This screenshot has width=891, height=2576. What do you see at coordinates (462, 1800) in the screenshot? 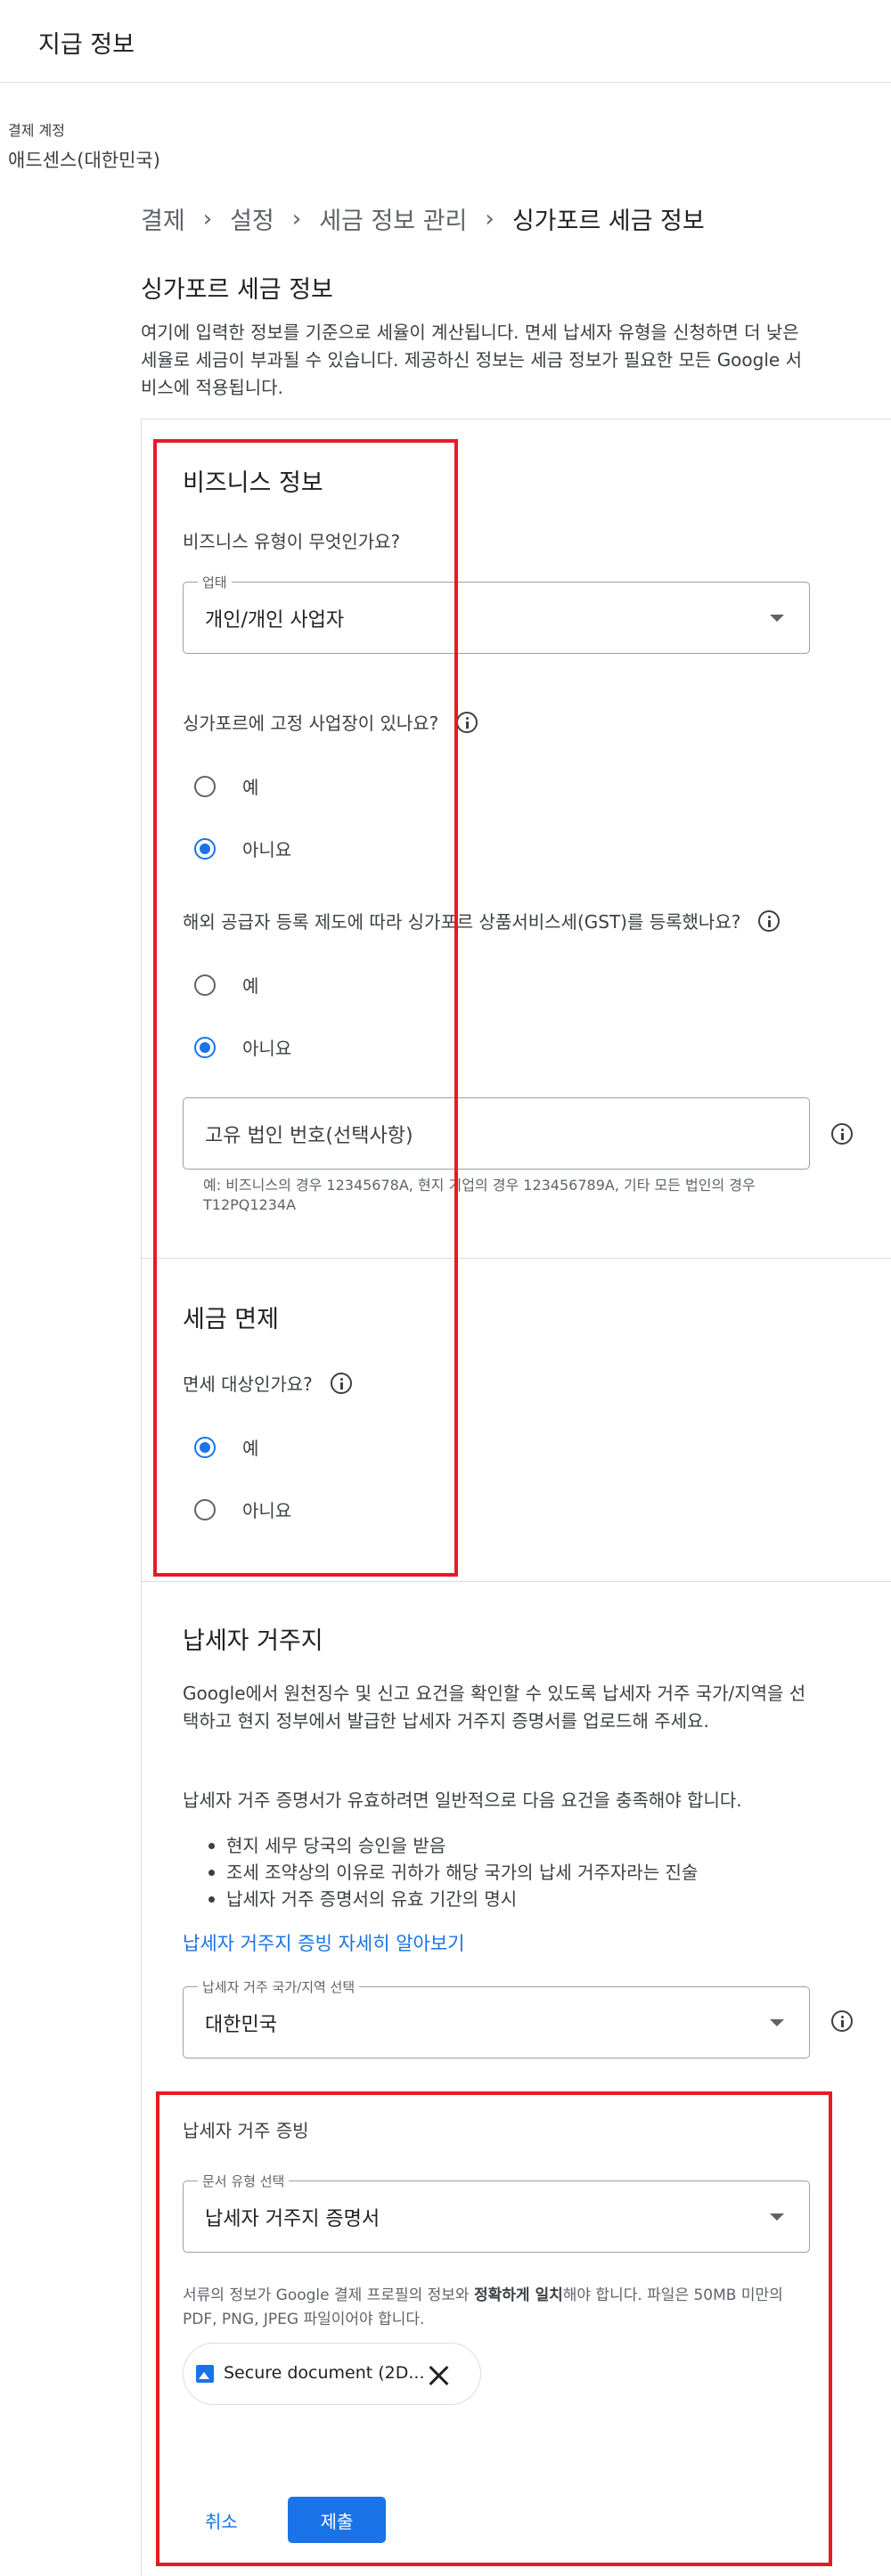
I see `residency-requirements-intro: 납세자 거주 증명서가 유효하려면 일반적으로 다음 요건을 충족해야 합니다.` at bounding box center [462, 1800].